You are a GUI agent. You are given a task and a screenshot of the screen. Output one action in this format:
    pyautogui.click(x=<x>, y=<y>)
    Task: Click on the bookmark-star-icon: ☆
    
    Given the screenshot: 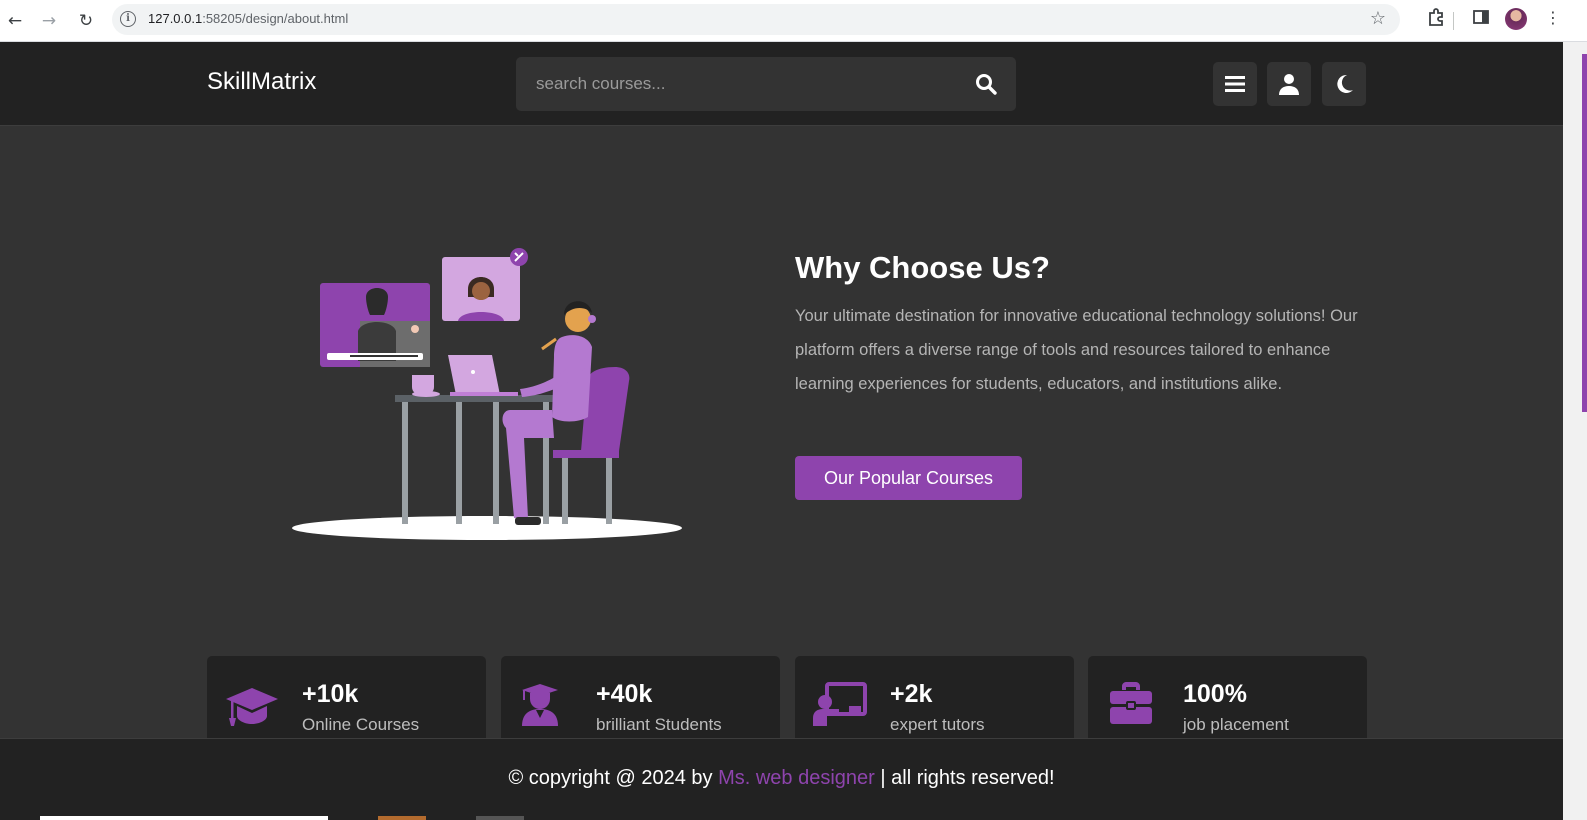 What is the action you would take?
    pyautogui.click(x=1378, y=18)
    